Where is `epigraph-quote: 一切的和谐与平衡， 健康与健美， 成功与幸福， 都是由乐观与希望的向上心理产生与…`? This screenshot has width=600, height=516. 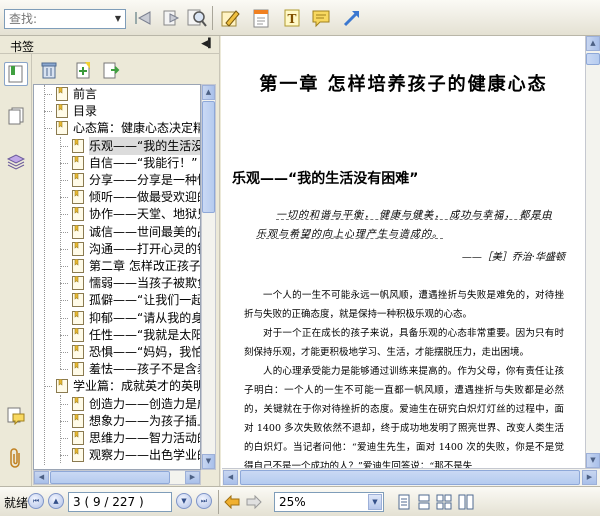
epigraph-quote: 一切的和谐与平衡， 健康与健美， 成功与幸福， 都是由乐观与希望的向上心理产生与… is located at coordinates (404, 225).